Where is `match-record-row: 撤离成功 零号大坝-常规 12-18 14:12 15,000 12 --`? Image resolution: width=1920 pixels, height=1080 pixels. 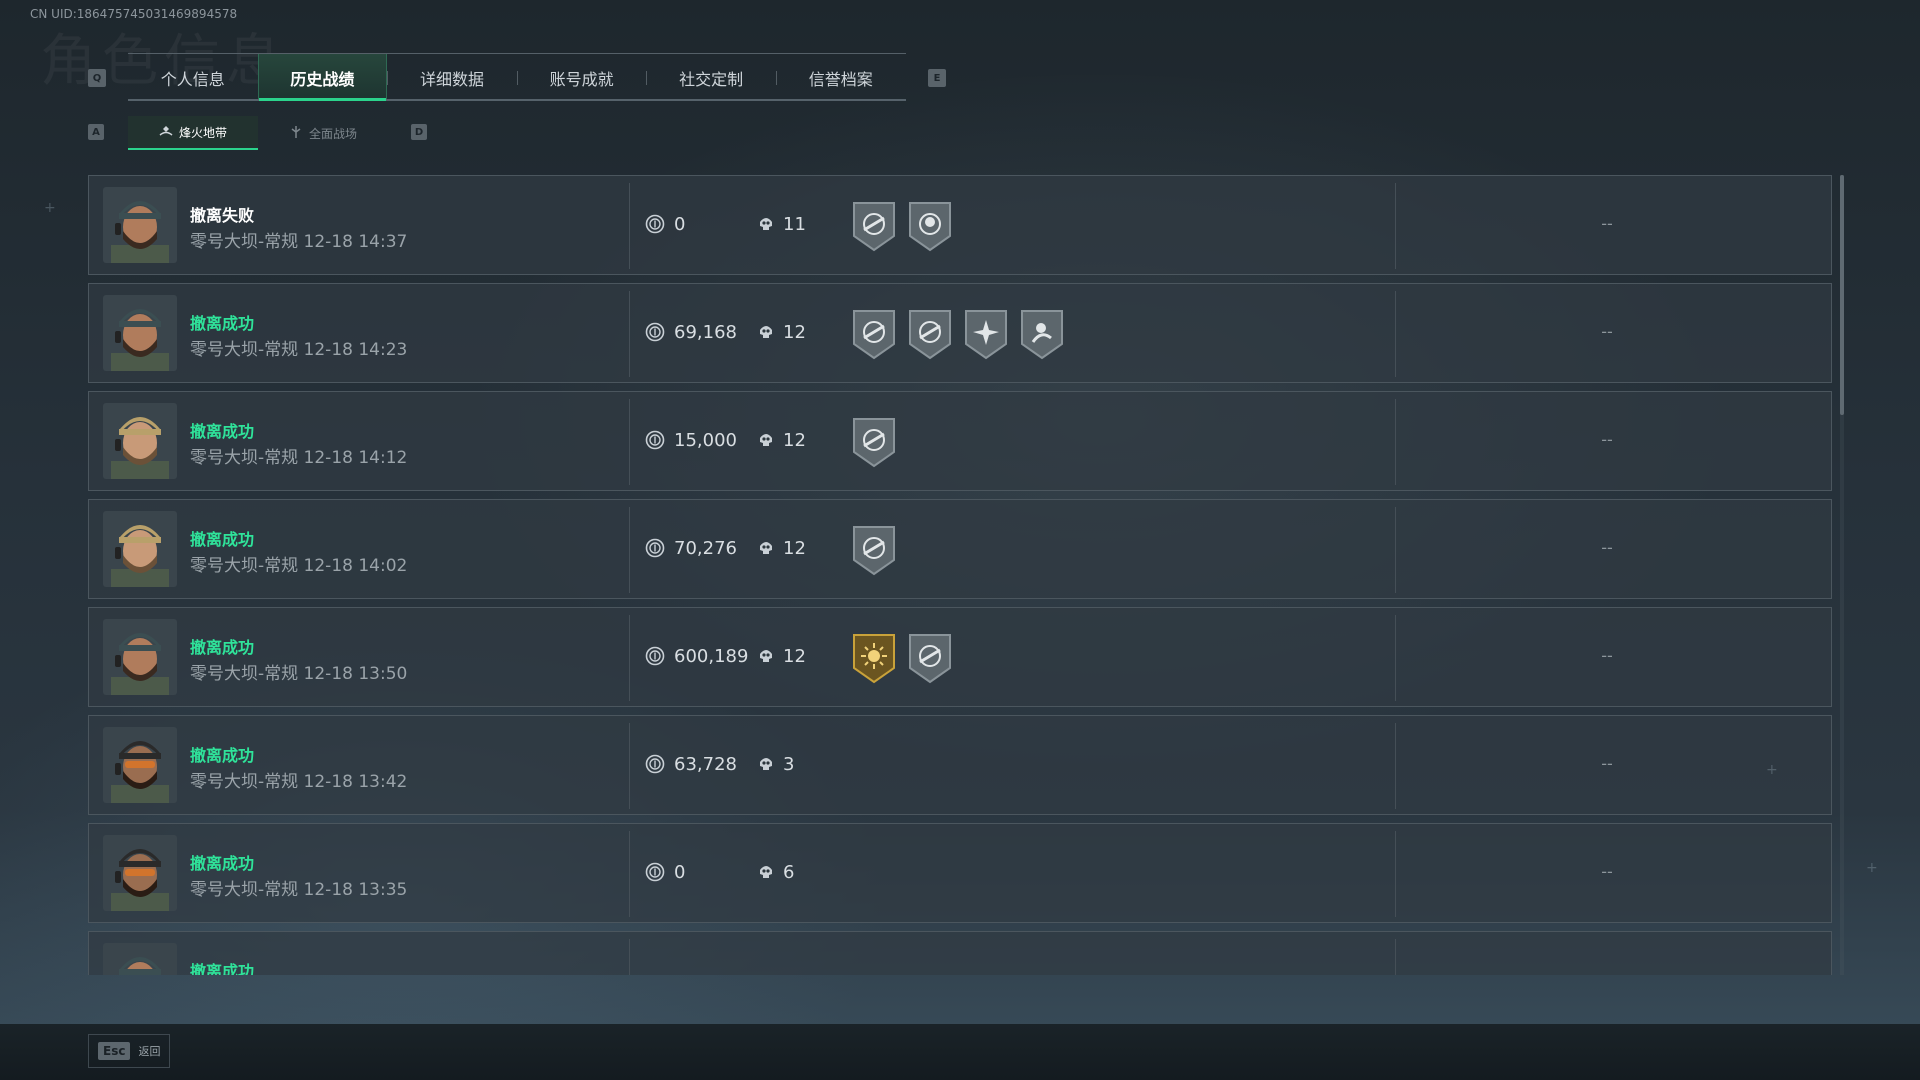
match-record-row: 撤离成功 零号大坝-常规 12-18 14:12 15,000 12 -- is located at coordinates (960, 441).